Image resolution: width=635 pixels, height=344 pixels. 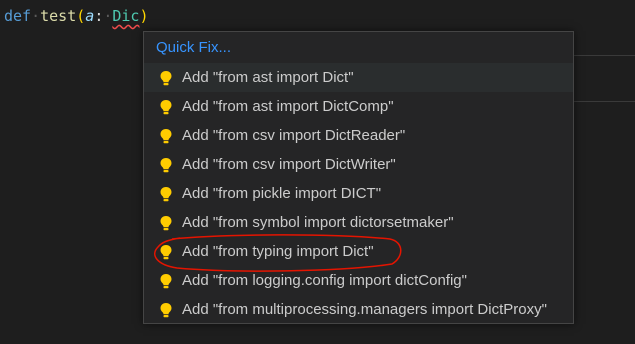 I want to click on code-line-1: def·test(a:·Dic), so click(x=76, y=16).